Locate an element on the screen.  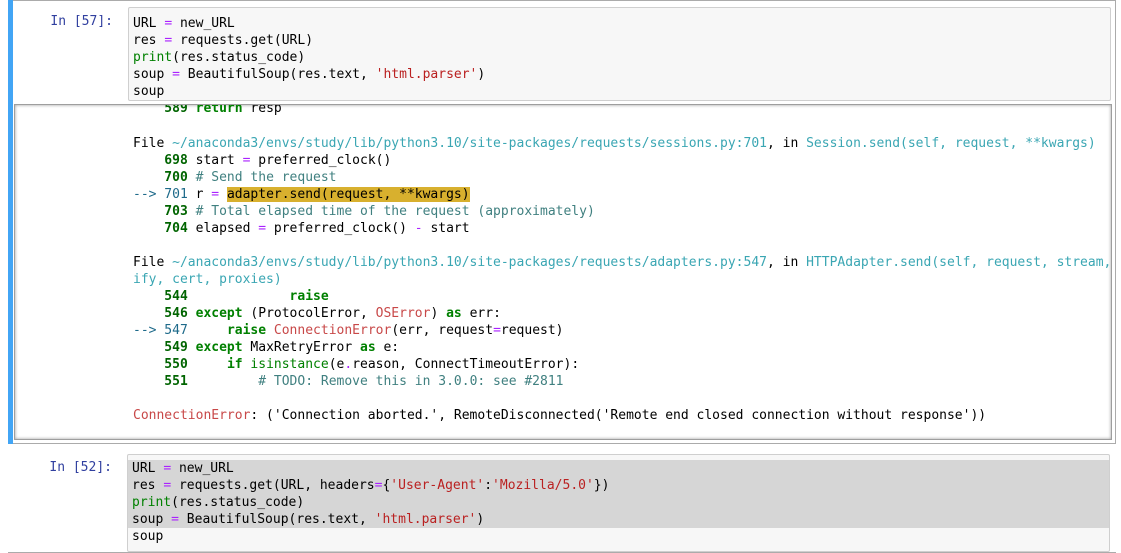
code-token: isinstance is located at coordinates (289, 364).